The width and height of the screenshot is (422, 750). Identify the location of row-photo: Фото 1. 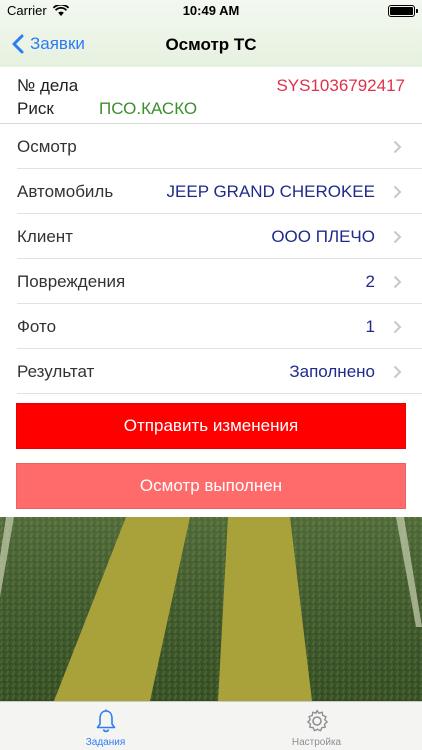
(211, 326).